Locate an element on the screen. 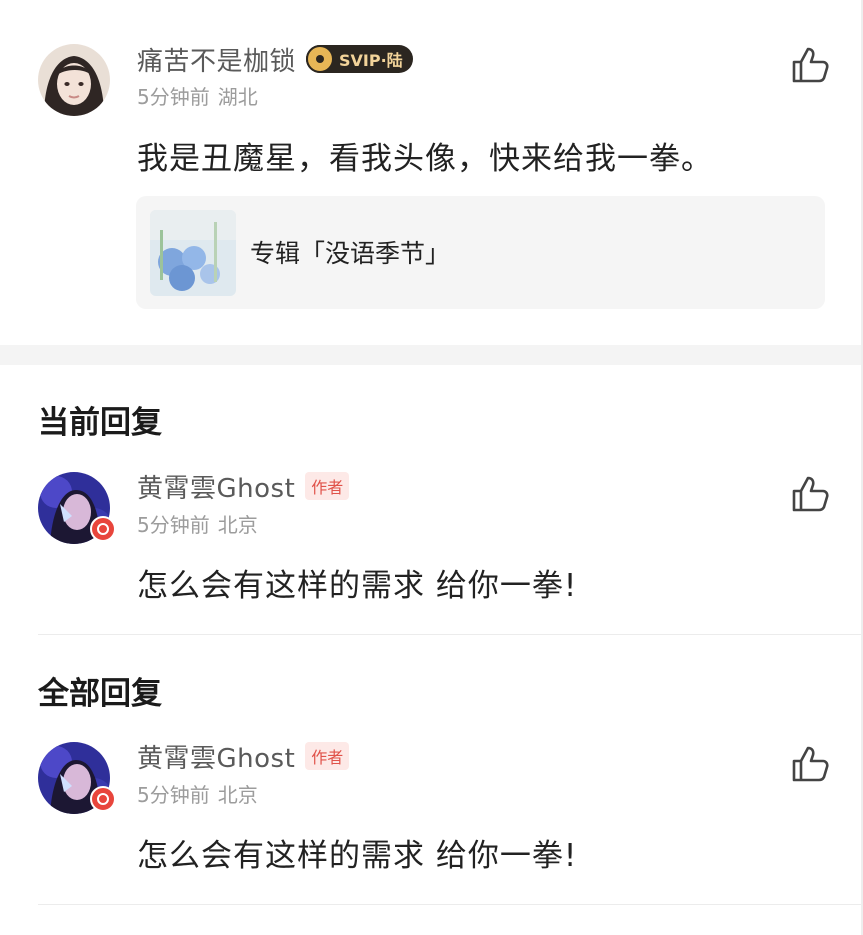 Image resolution: width=863 pixels, height=935 pixels. section-separator is located at coordinates (431, 355).